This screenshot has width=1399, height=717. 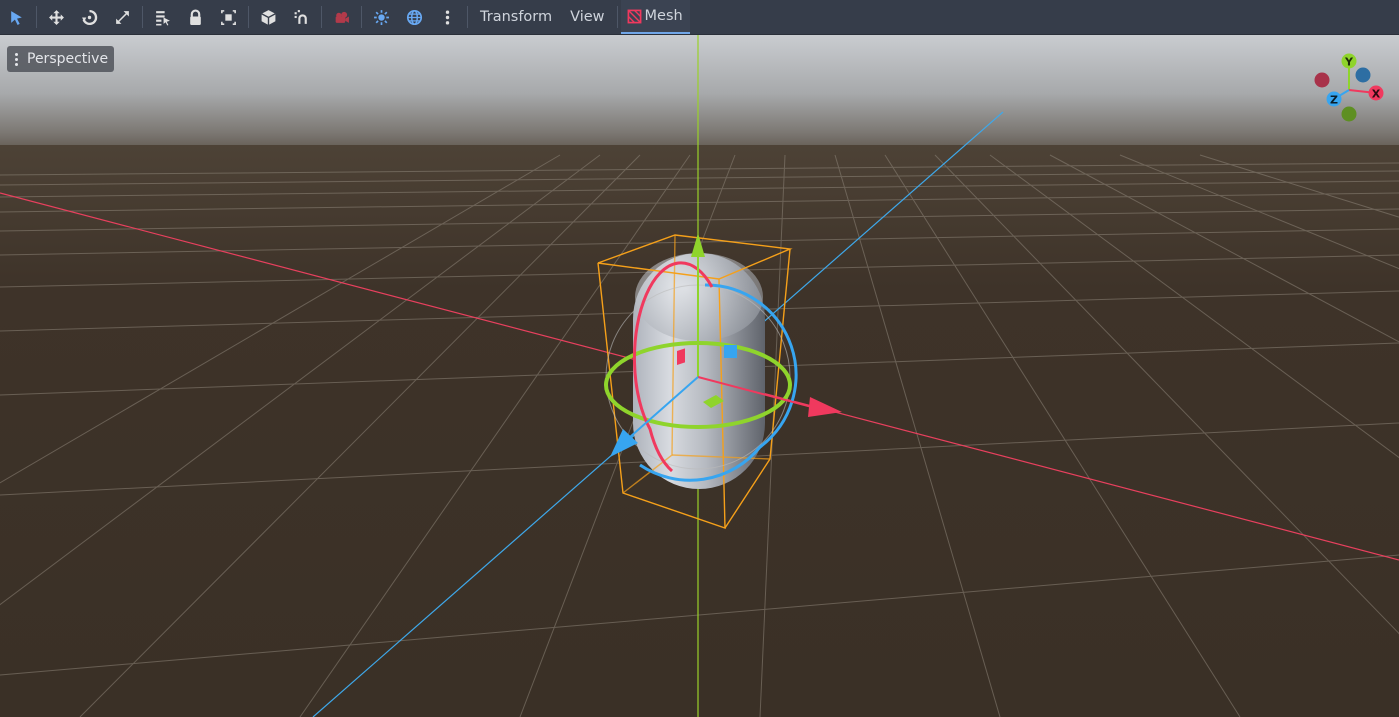 I want to click on move-yz-plane-handle, so click(x=681, y=357).